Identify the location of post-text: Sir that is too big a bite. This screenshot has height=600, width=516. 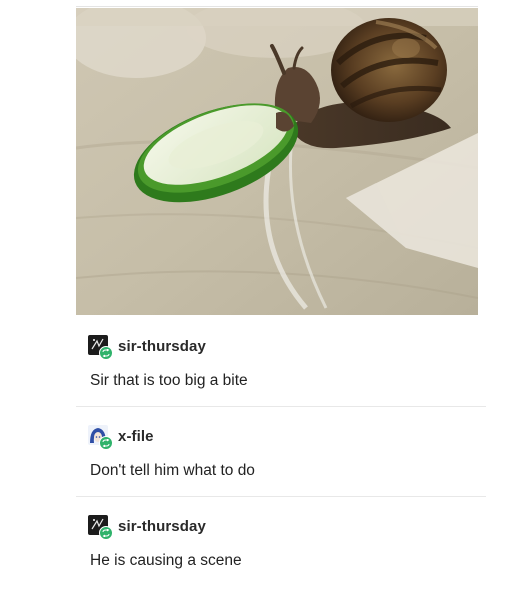
(169, 380).